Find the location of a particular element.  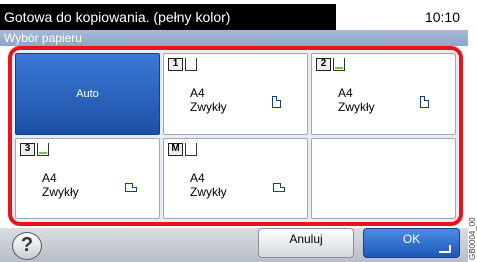

cancel-button: Anuluj is located at coordinates (306, 243).